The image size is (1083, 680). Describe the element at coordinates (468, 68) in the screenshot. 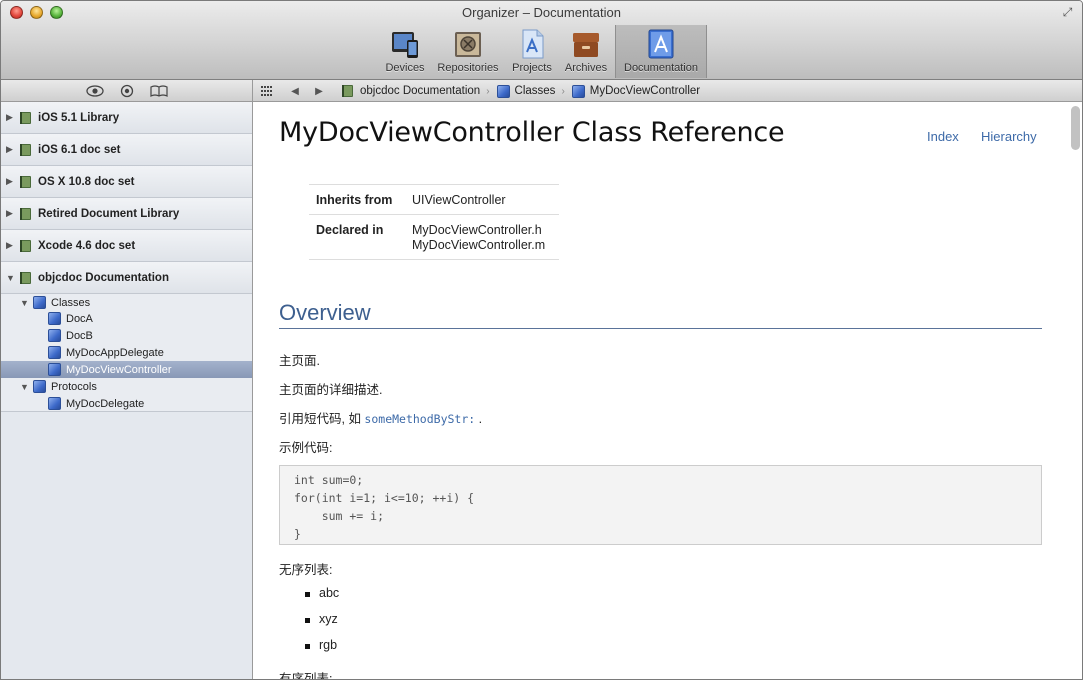

I see `toolbar-label: Repositories` at that location.